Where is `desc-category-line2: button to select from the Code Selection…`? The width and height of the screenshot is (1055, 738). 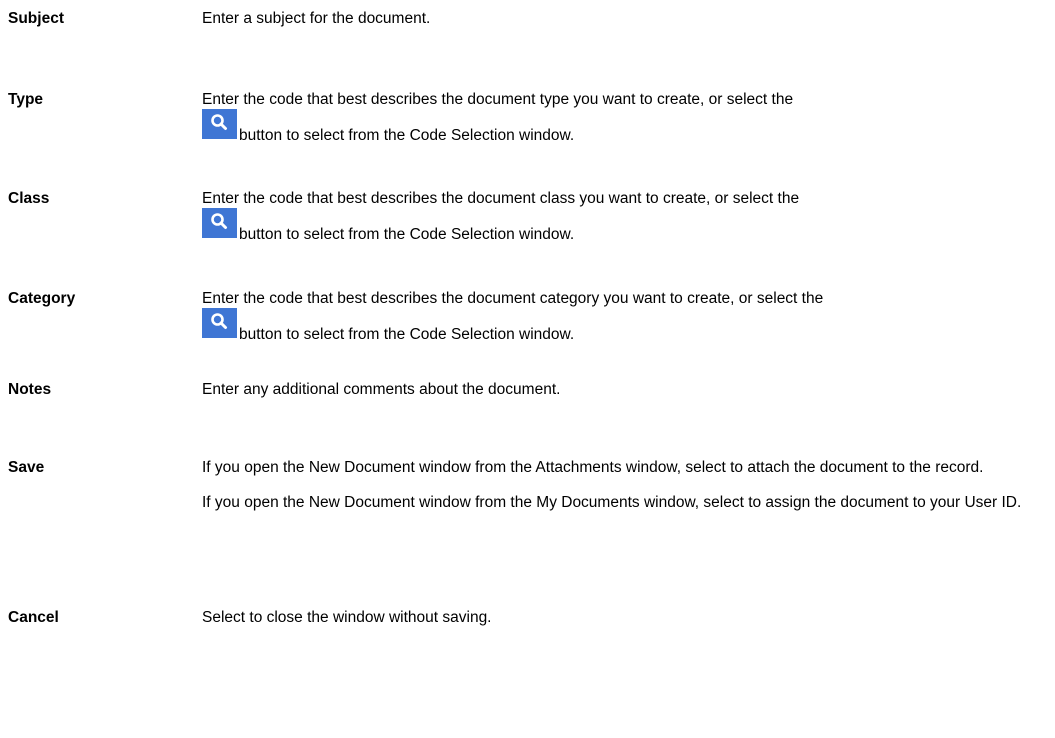 desc-category-line2: button to select from the Code Selection… is located at coordinates (627, 326).